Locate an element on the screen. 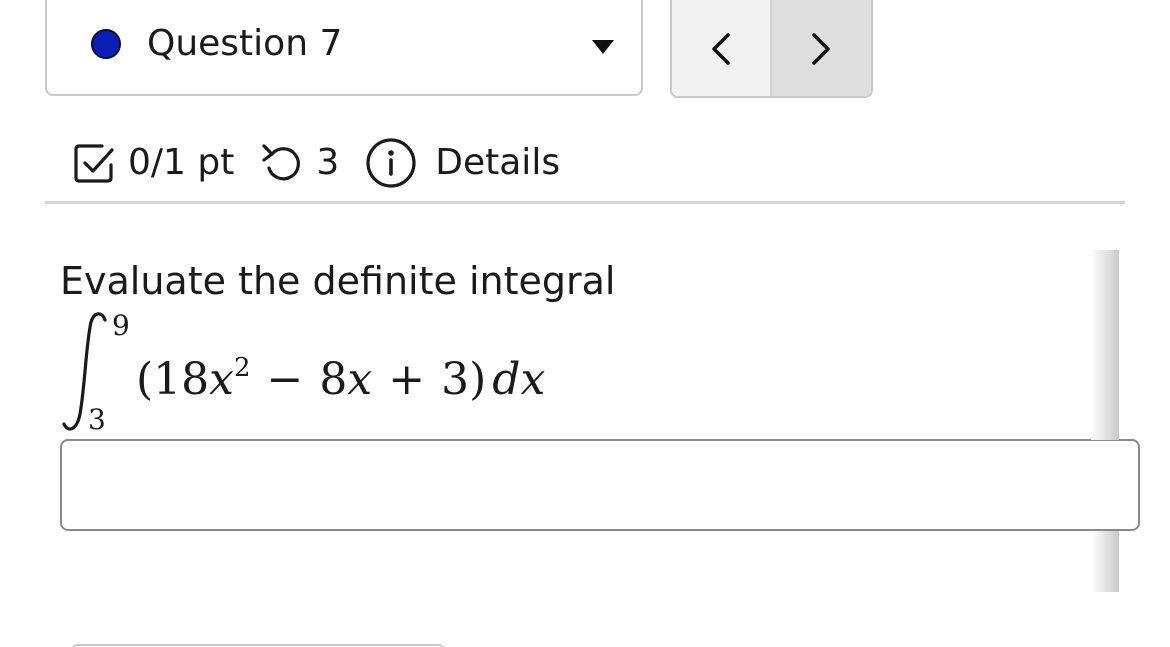  integrand: (18x2−8x +3) dx is located at coordinates (340, 374).